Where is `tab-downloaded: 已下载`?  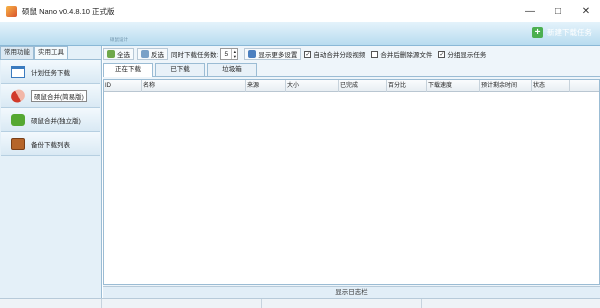 tab-downloaded: 已下载 is located at coordinates (180, 69).